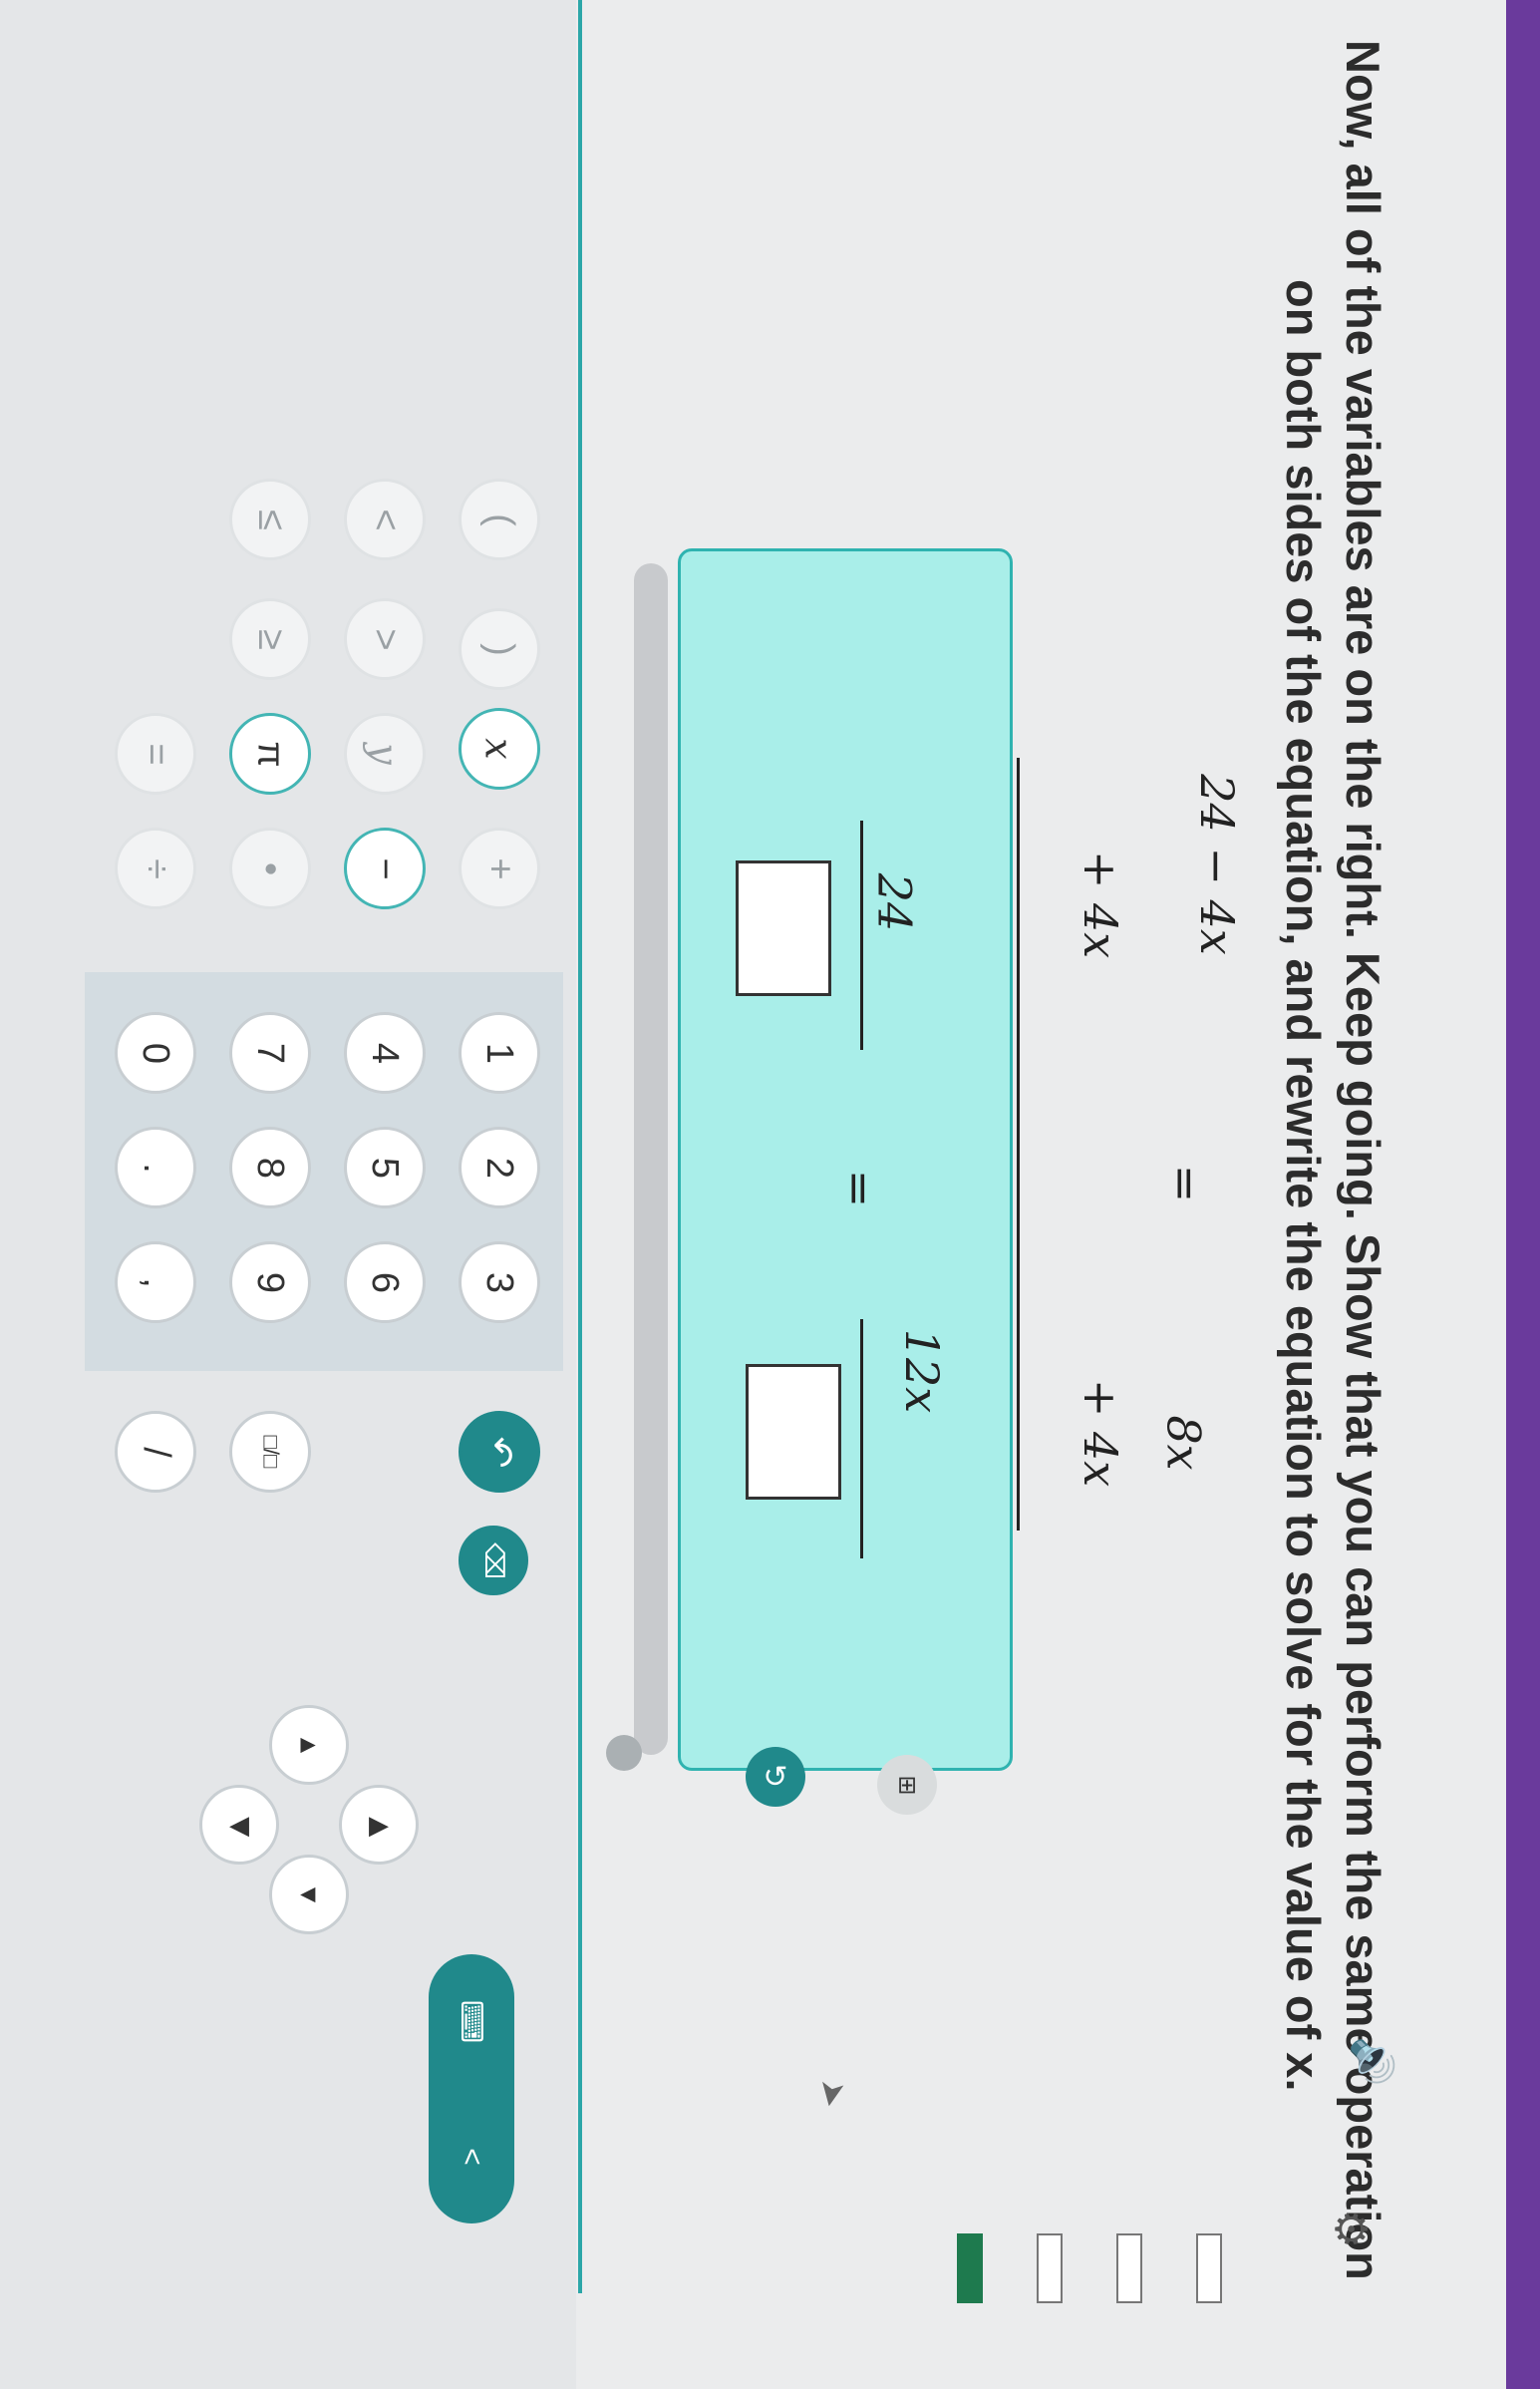  Describe the element at coordinates (624, 1753) in the screenshot. I see `scroll-handle` at that location.